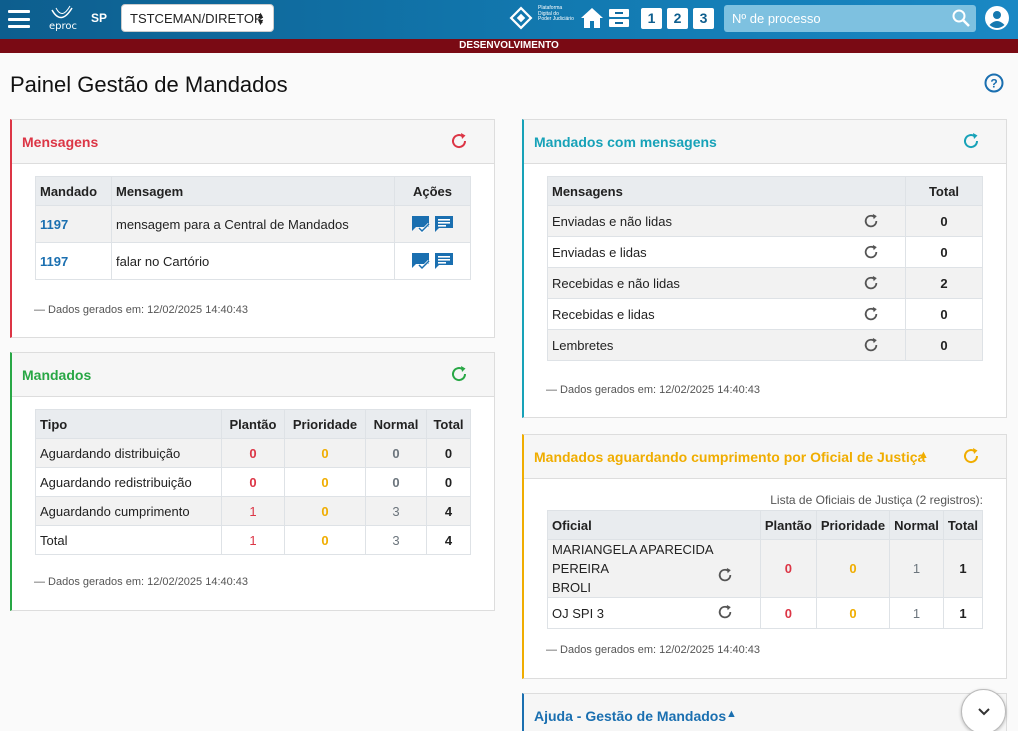  What do you see at coordinates (396, 424) in the screenshot?
I see `column-header: Normal` at bounding box center [396, 424].